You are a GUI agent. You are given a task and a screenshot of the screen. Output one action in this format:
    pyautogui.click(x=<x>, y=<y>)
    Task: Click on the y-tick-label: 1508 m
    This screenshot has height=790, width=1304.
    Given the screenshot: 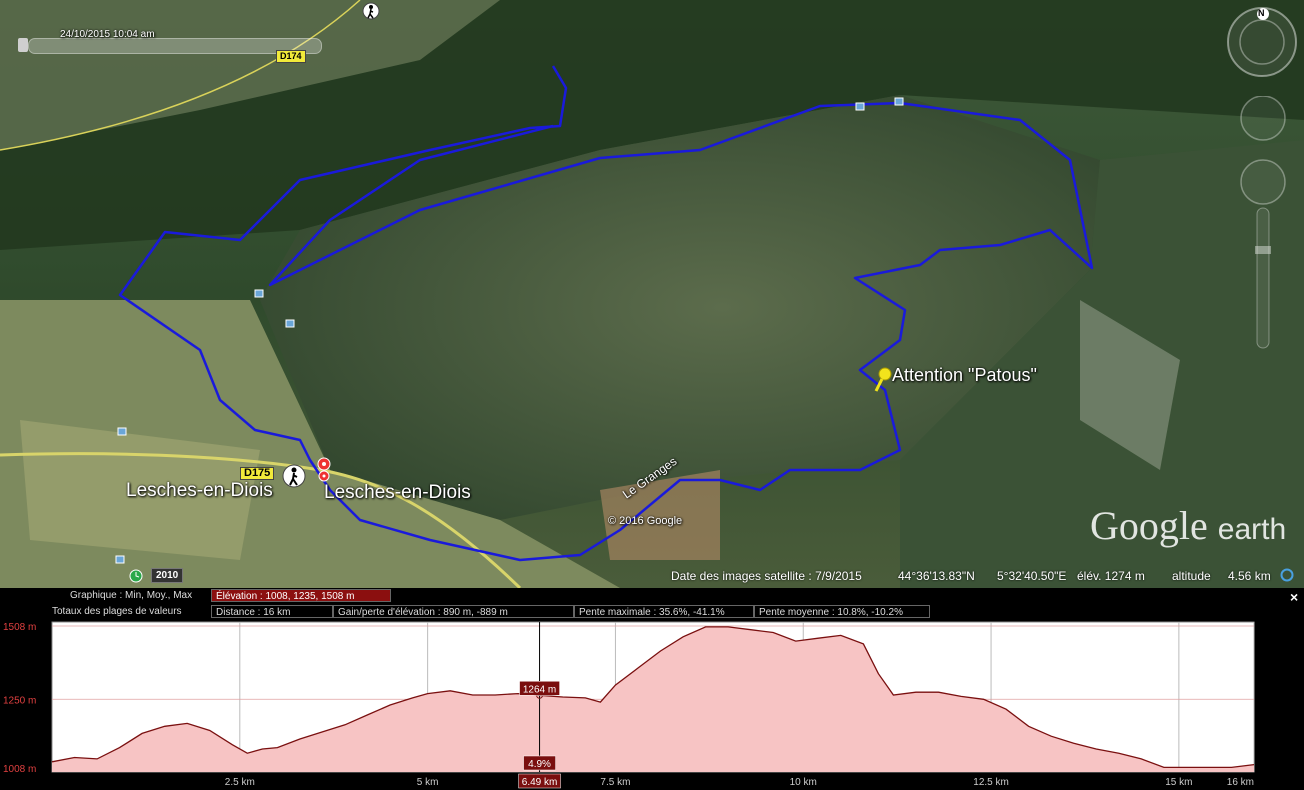 What is the action you would take?
    pyautogui.click(x=19, y=627)
    